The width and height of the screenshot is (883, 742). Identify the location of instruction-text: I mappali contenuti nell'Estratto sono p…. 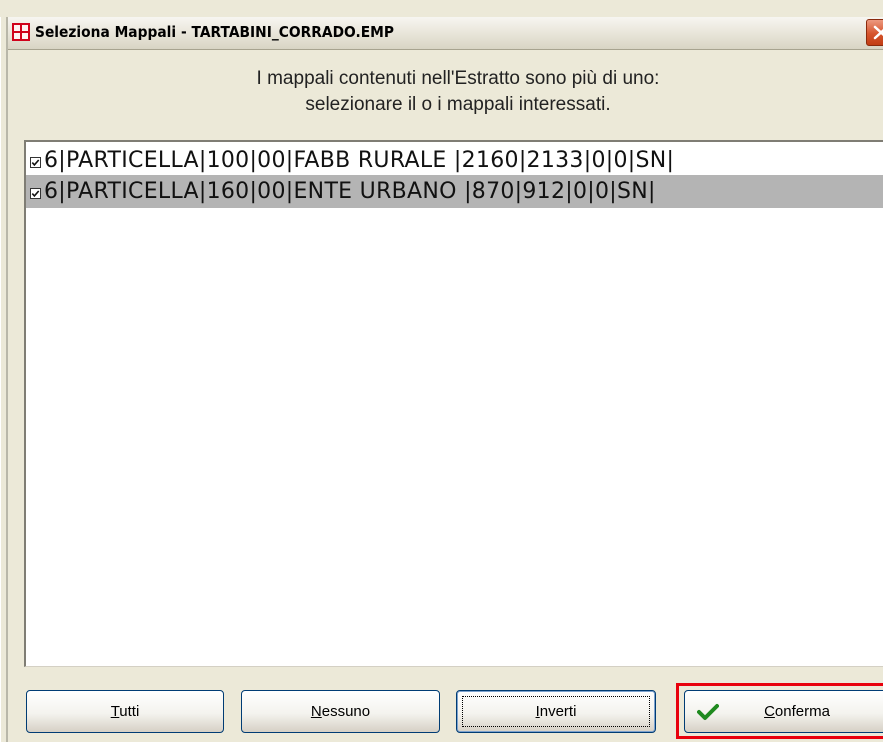
(450, 92).